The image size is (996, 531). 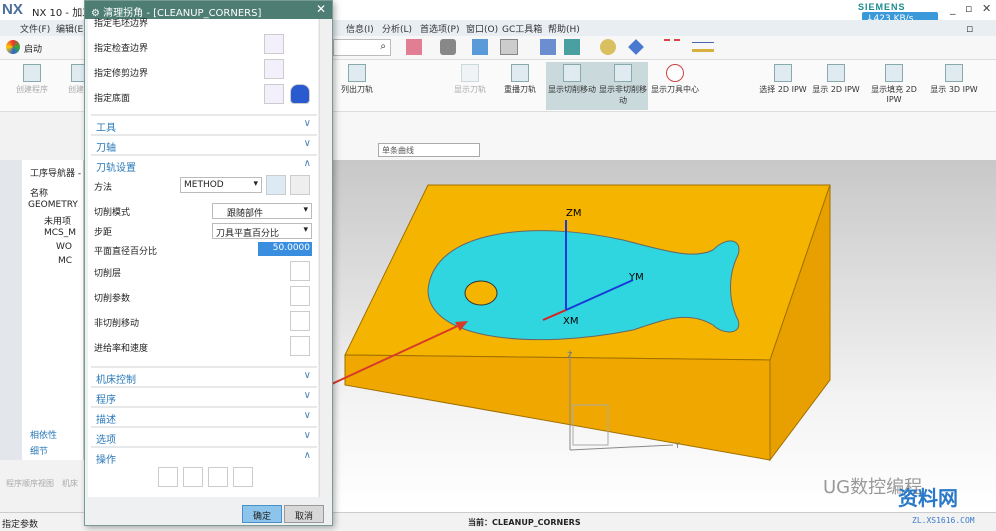 What do you see at coordinates (262, 231) in the screenshot?
I see `stepover-dropdown: 刀具平直百分比` at bounding box center [262, 231].